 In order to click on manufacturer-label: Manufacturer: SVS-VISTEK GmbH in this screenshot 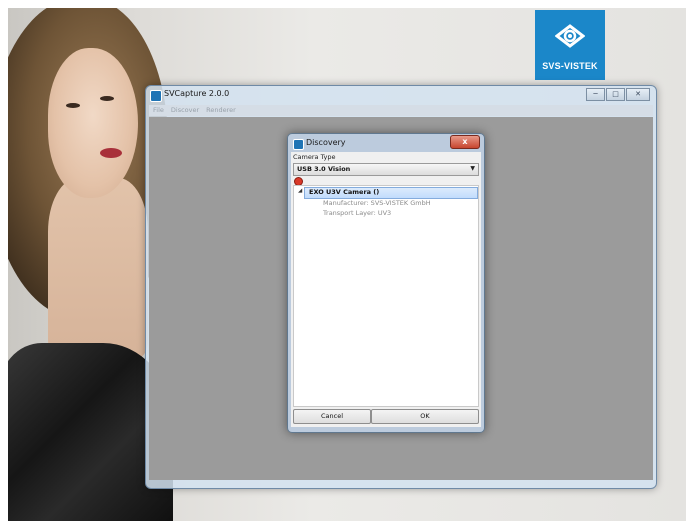, I will do `click(377, 203)`.